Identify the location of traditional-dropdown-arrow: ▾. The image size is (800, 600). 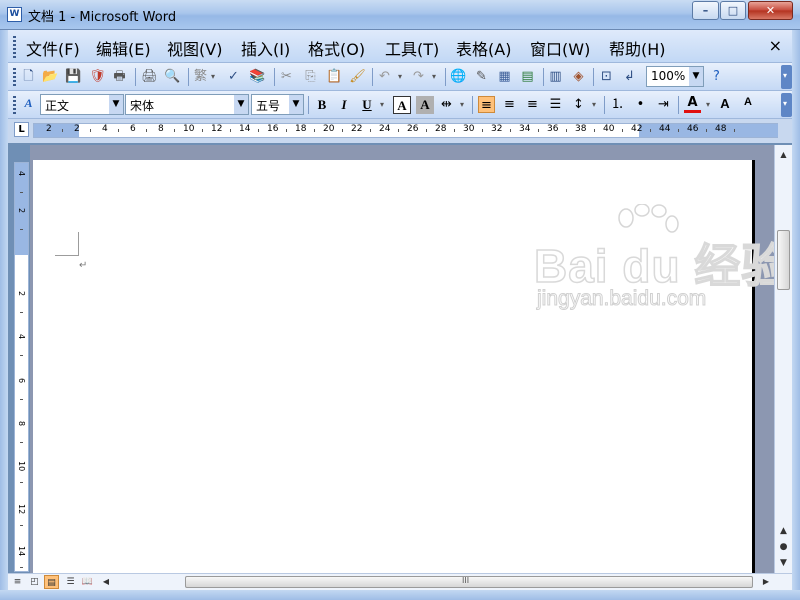
(213, 76).